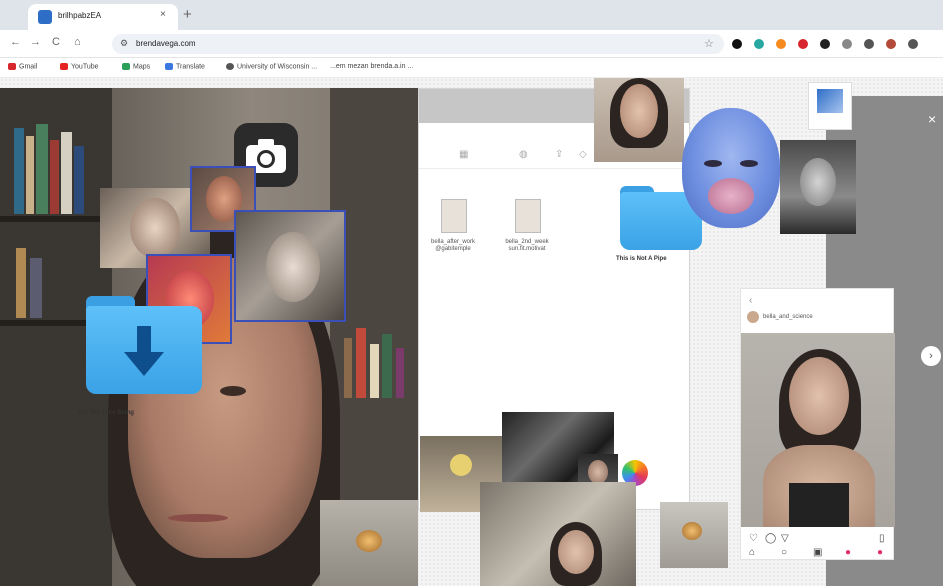  What do you see at coordinates (106, 413) in the screenshot?
I see `folder-caption: For The Time Being` at bounding box center [106, 413].